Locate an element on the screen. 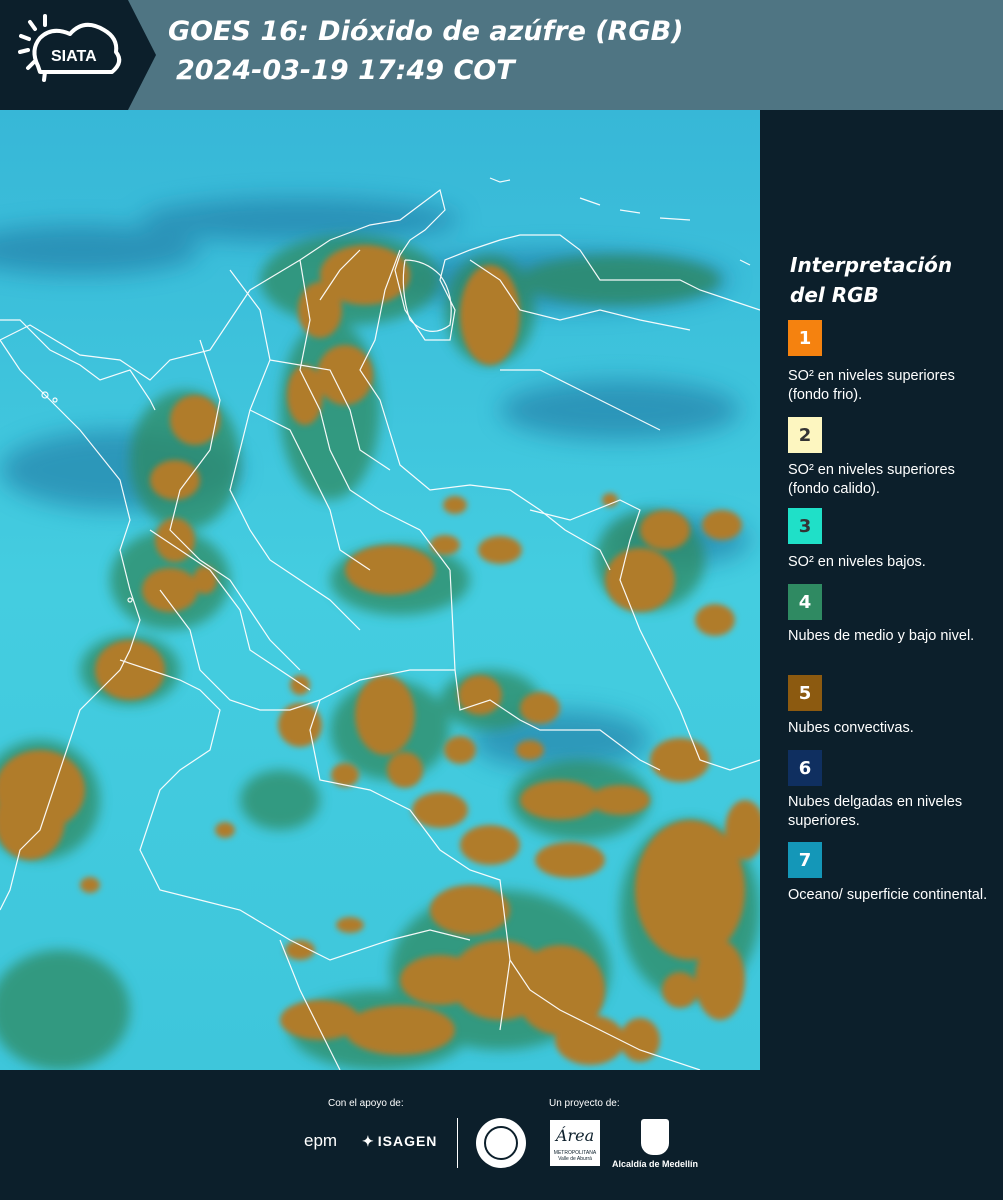 The height and width of the screenshot is (1200, 1003). isagen-mark-icon: ✦ is located at coordinates (368, 1141).